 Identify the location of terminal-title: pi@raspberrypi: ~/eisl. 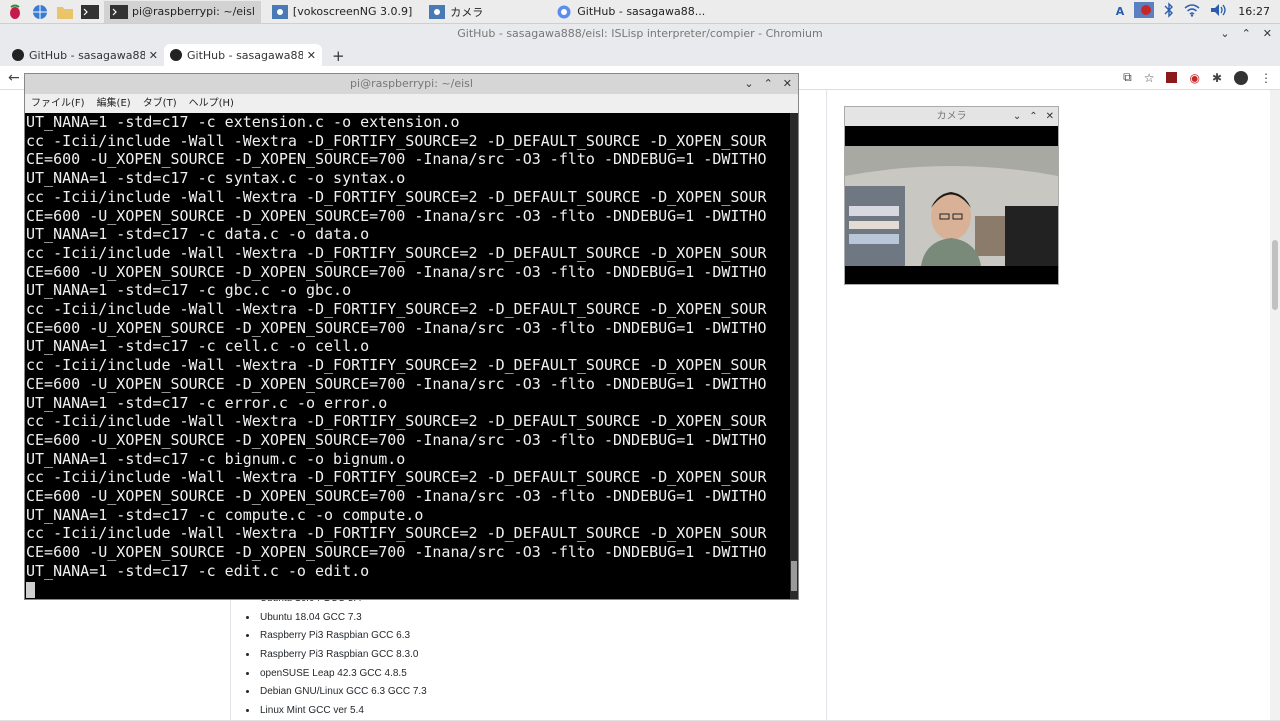
(411, 83).